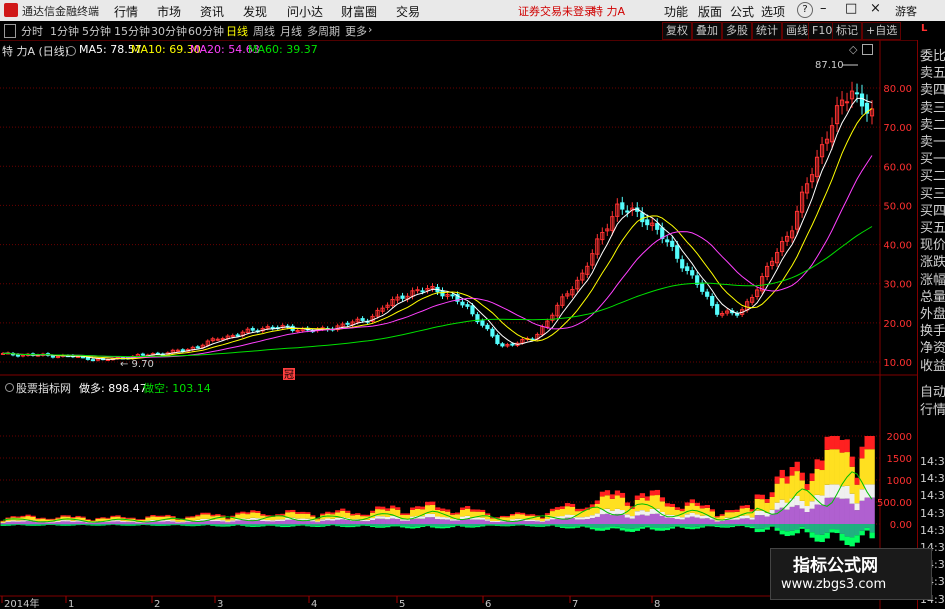  Describe the element at coordinates (853, 49) in the screenshot. I see `diamond-icon: ◇` at that location.